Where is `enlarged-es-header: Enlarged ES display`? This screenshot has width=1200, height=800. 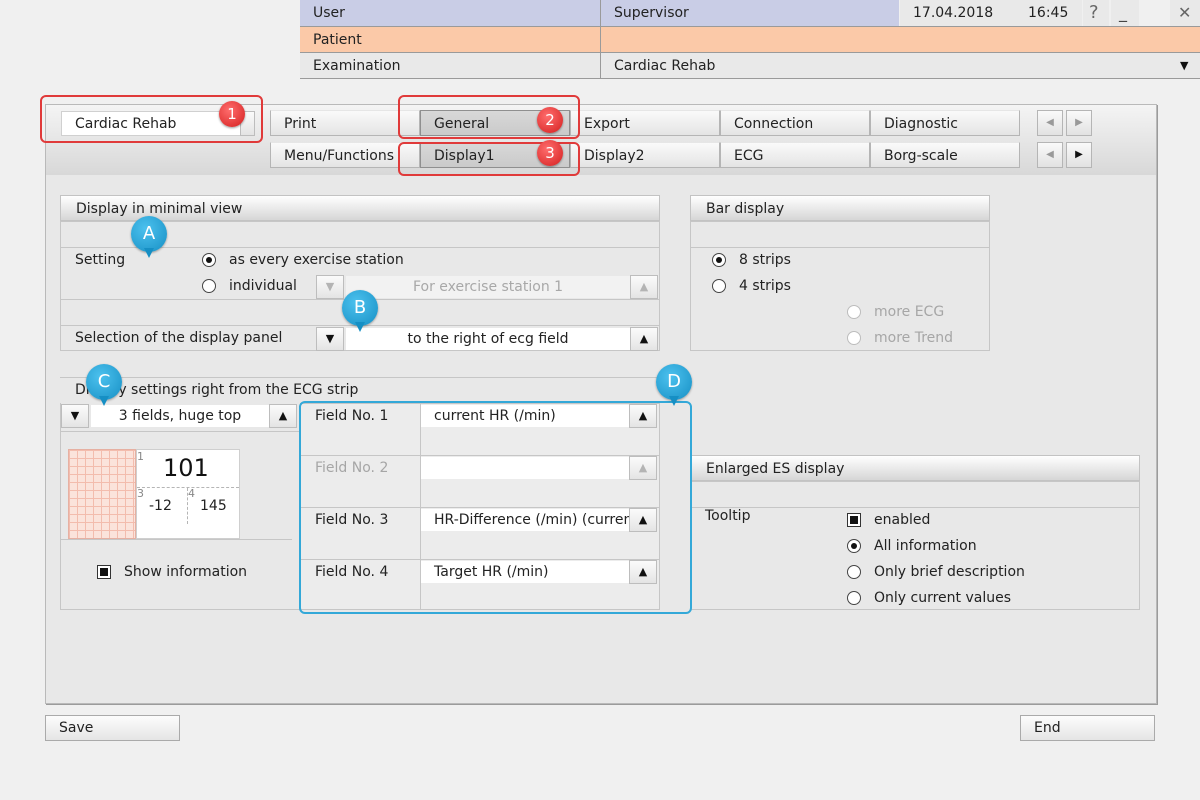 enlarged-es-header: Enlarged ES display is located at coordinates (915, 468).